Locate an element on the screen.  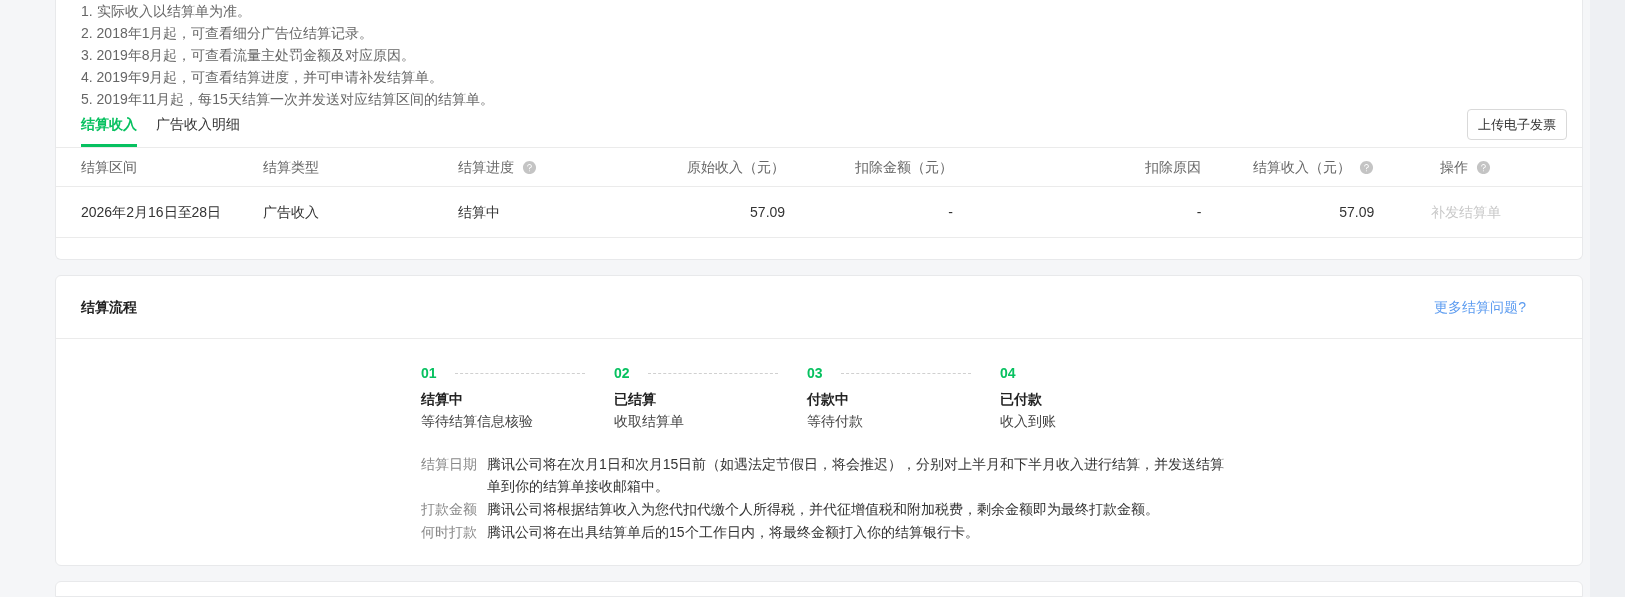
step-description: 等待付款 is located at coordinates (835, 421).